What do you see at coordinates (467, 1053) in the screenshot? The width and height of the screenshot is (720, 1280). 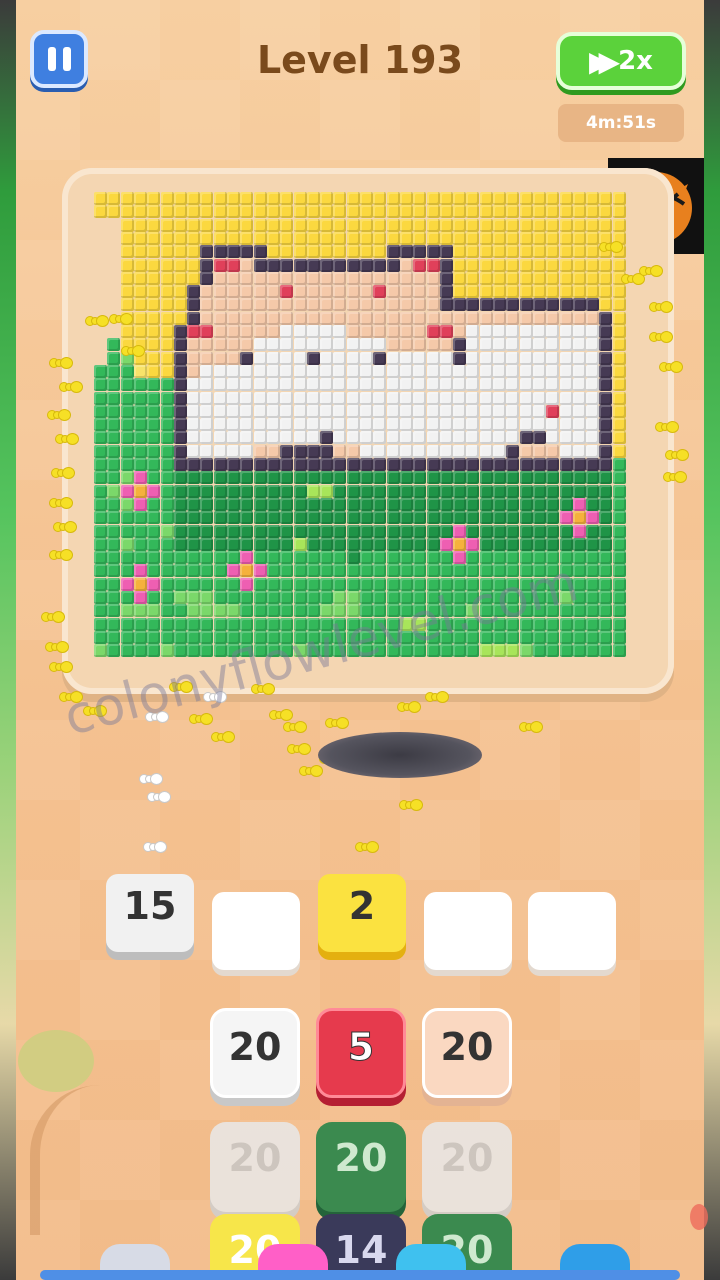 I see `ant-stack-3: 20` at bounding box center [467, 1053].